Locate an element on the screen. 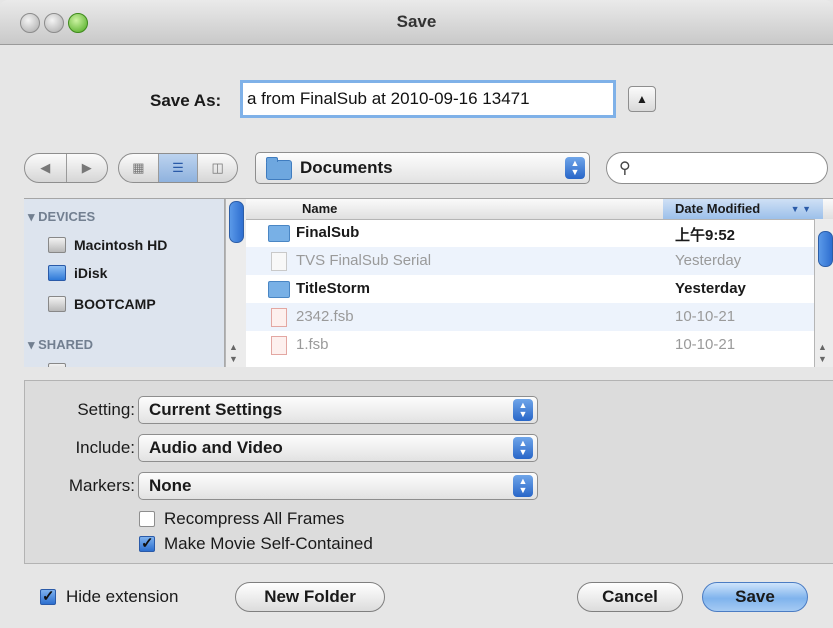  sidebar-header-shared: ▾ SHARED is located at coordinates (60, 345).